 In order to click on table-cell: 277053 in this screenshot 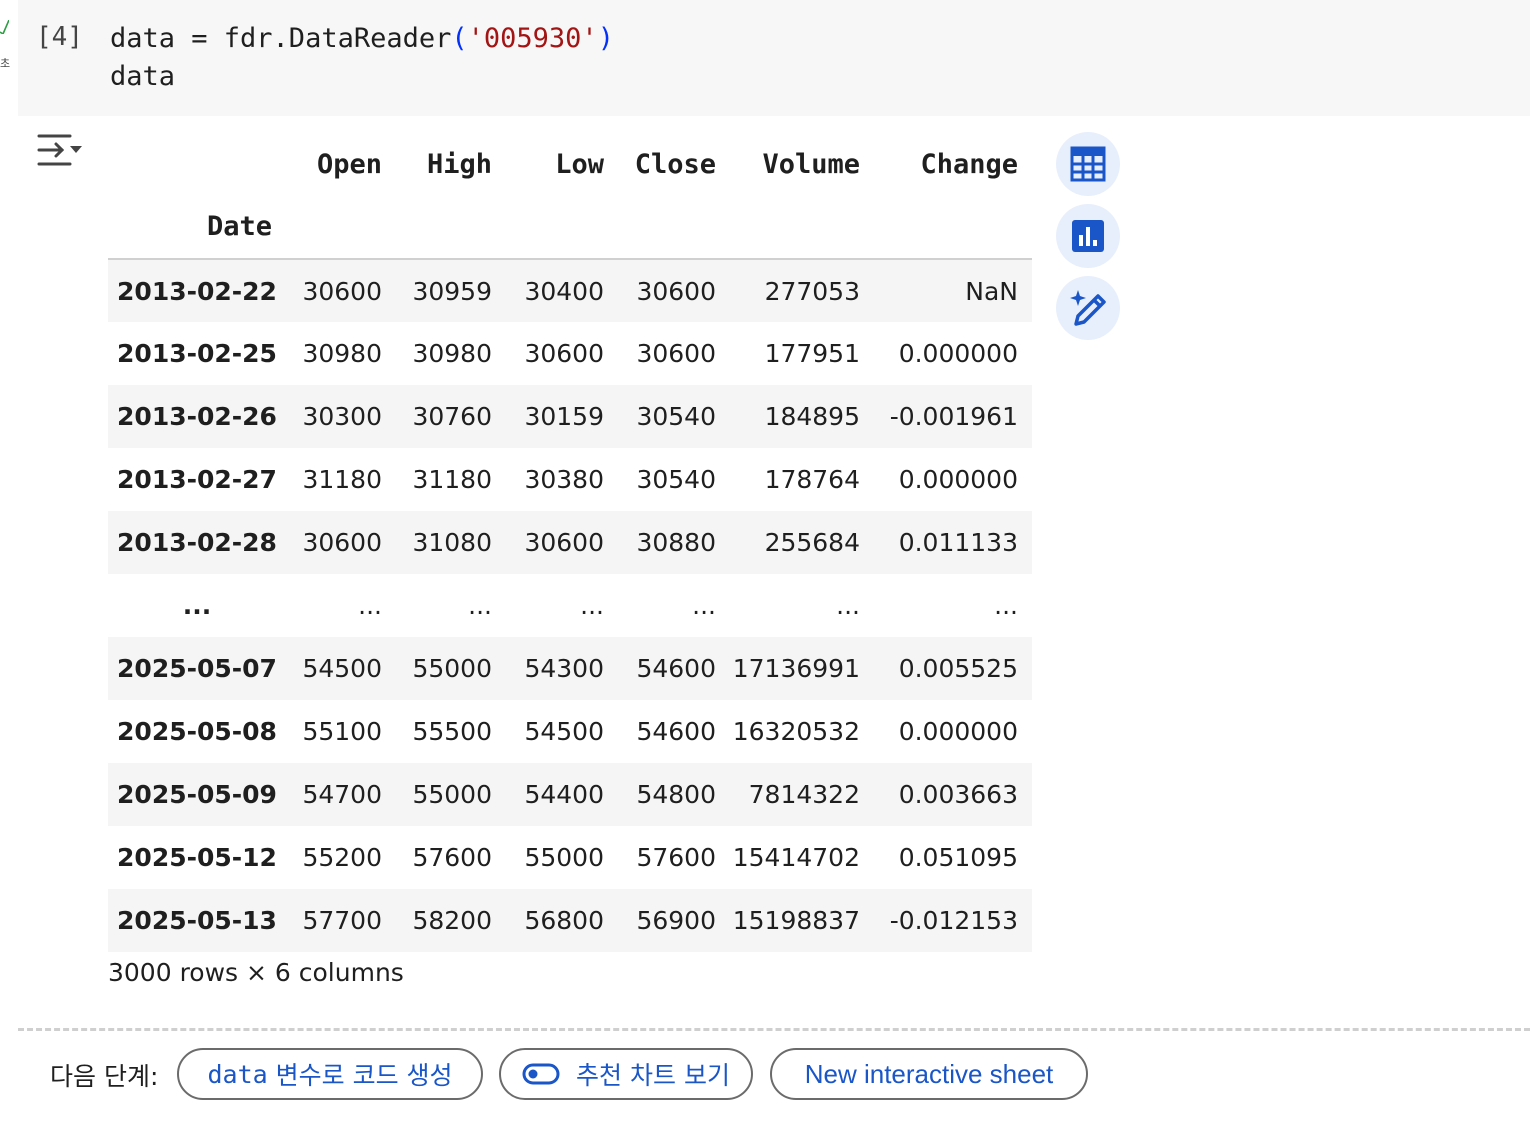, I will do `click(812, 291)`.